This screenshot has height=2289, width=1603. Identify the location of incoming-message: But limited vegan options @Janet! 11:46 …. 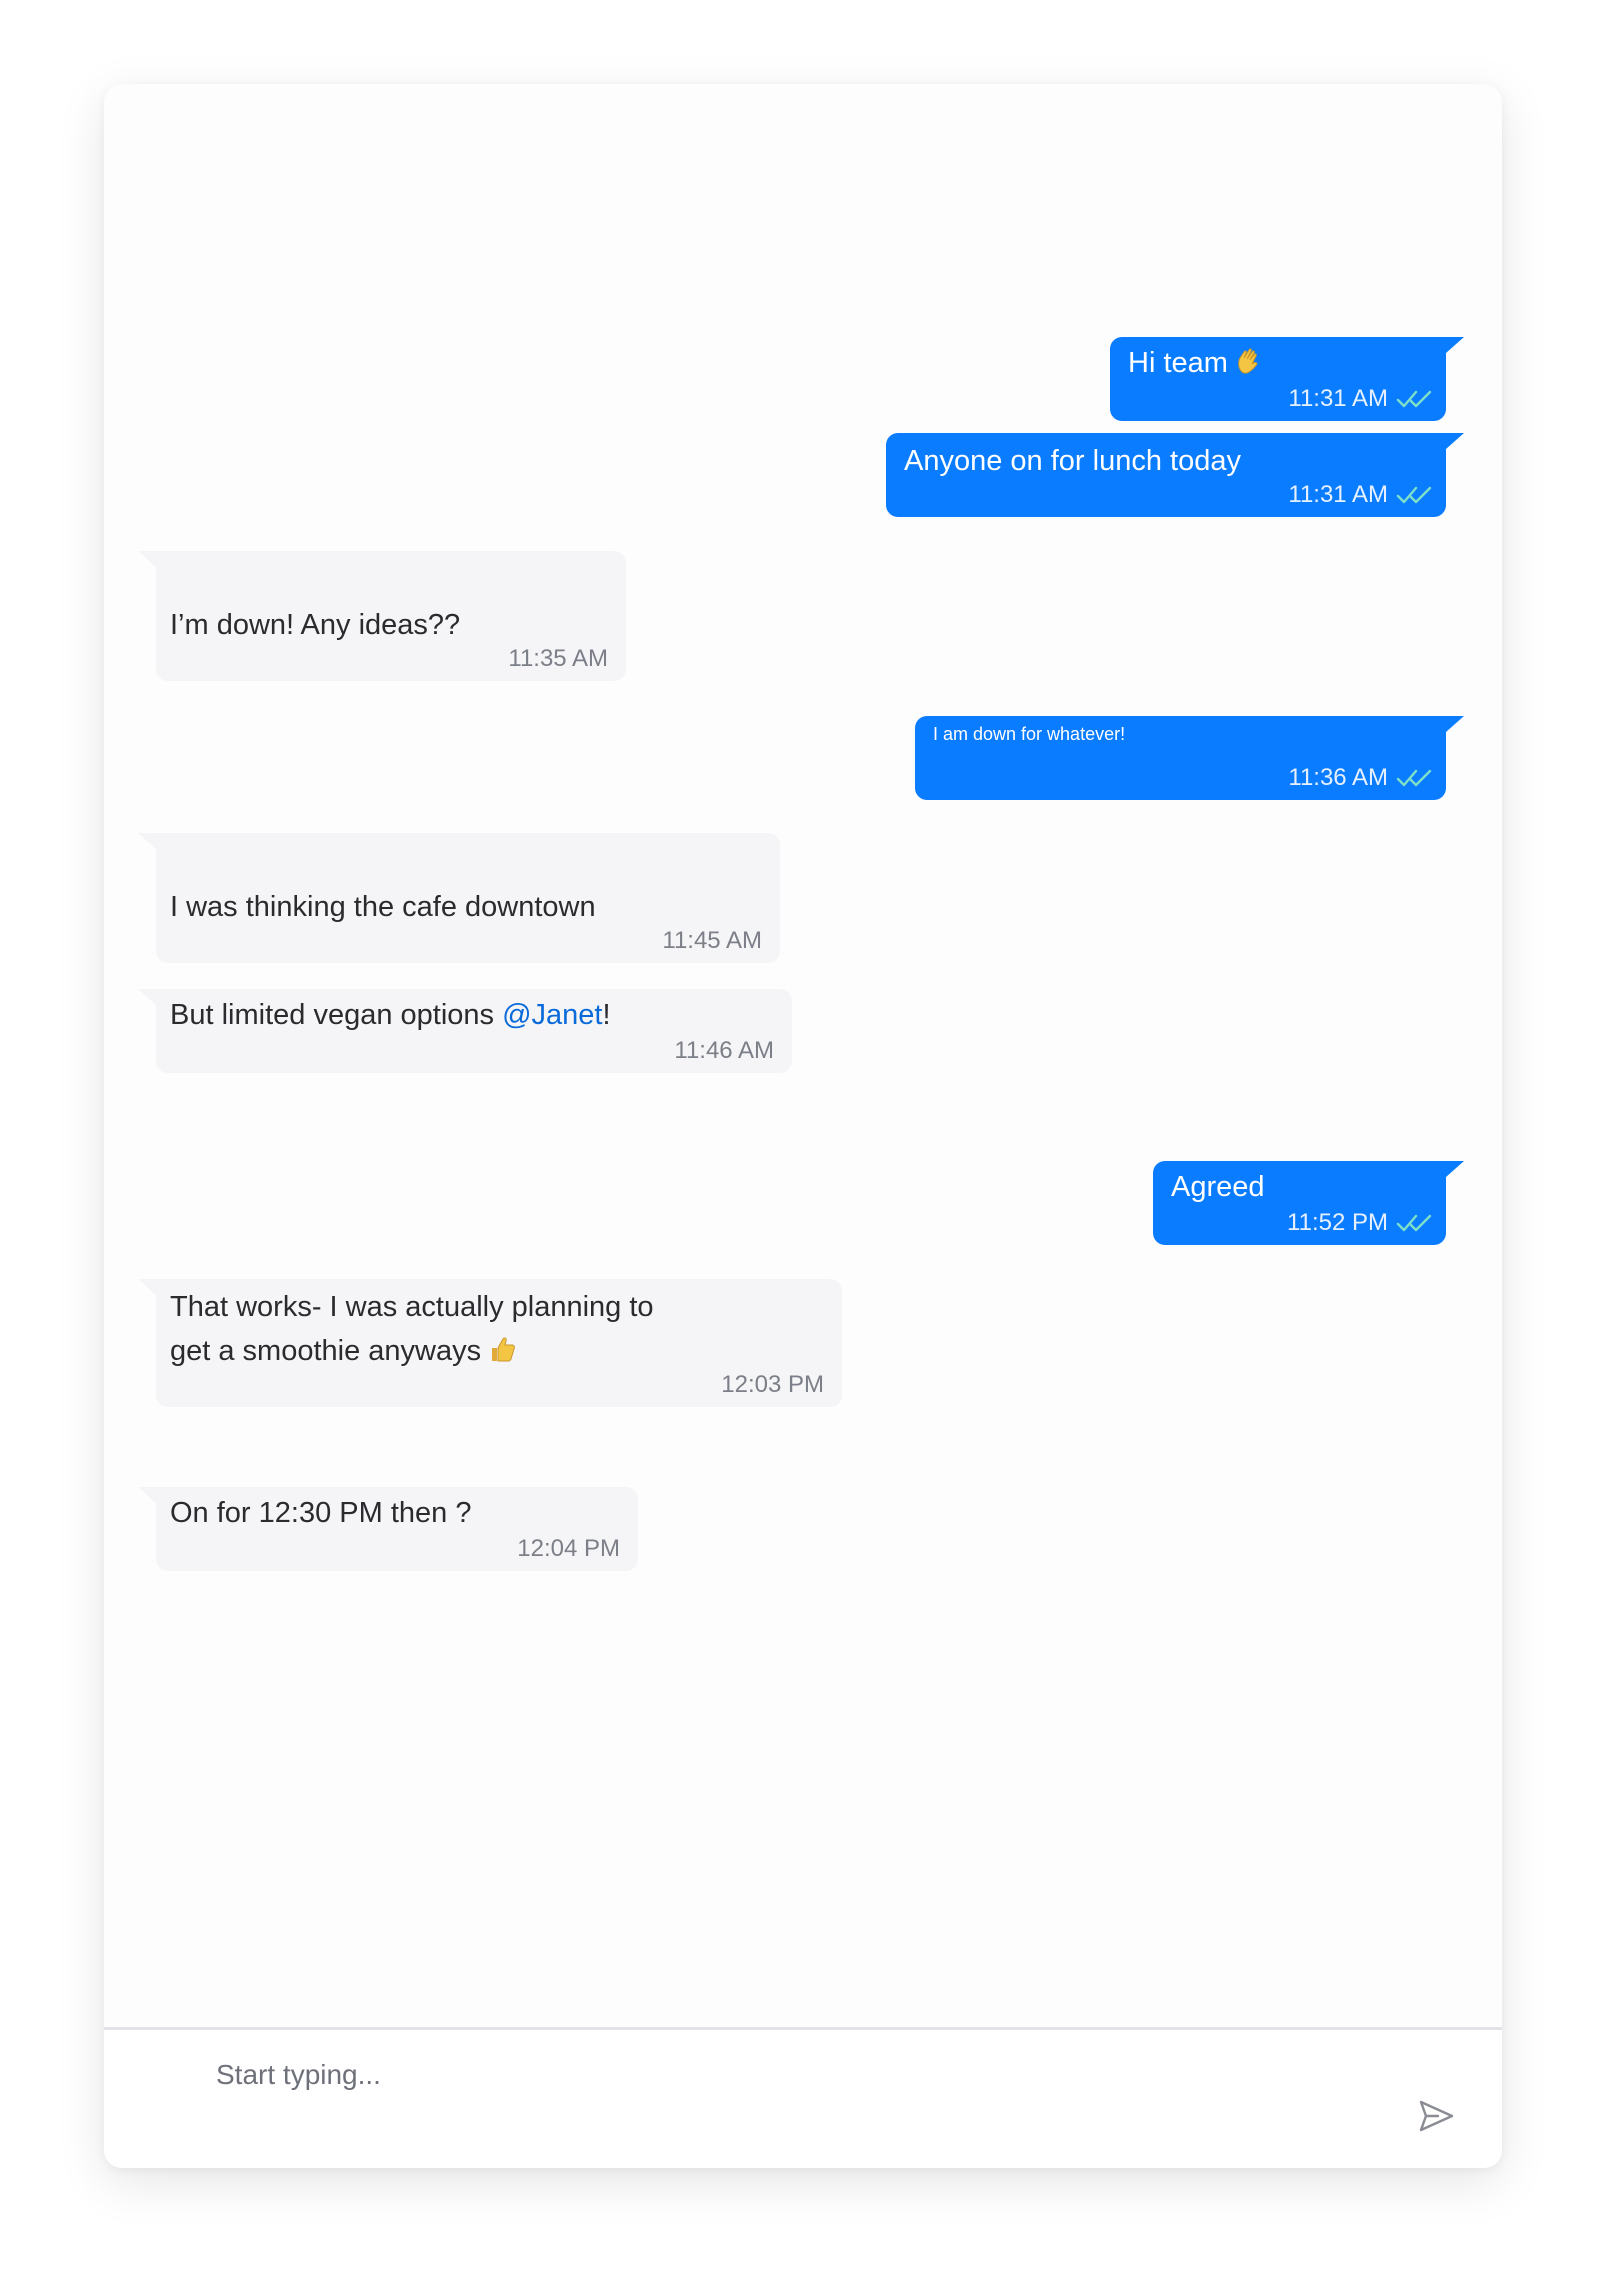
(465, 1031).